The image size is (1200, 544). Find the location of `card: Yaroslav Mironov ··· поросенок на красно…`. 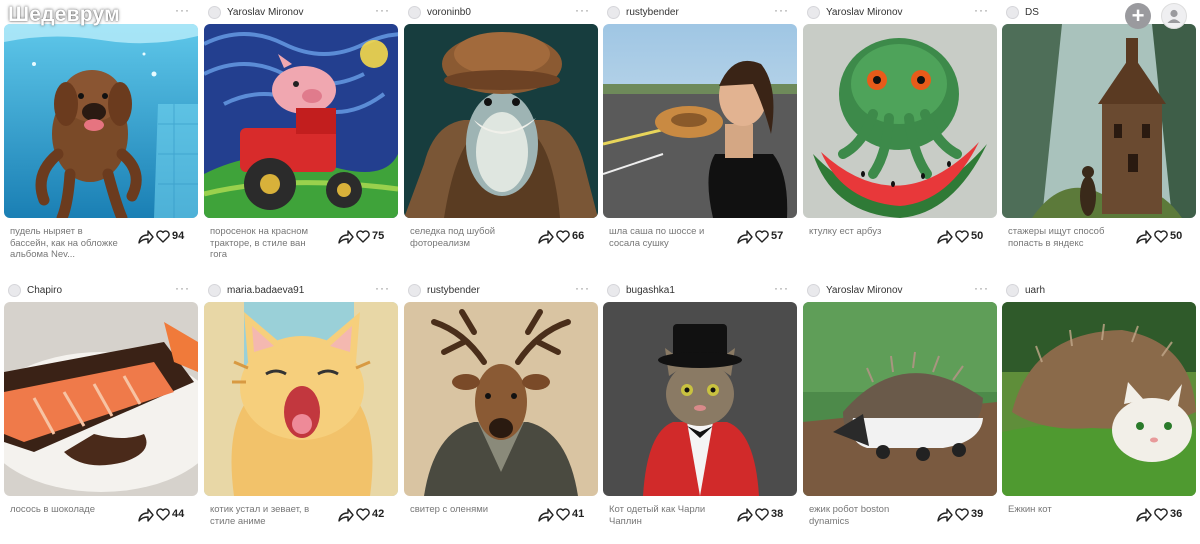

card: Yaroslav Mironov ··· поросенок на красно… is located at coordinates (301, 133).